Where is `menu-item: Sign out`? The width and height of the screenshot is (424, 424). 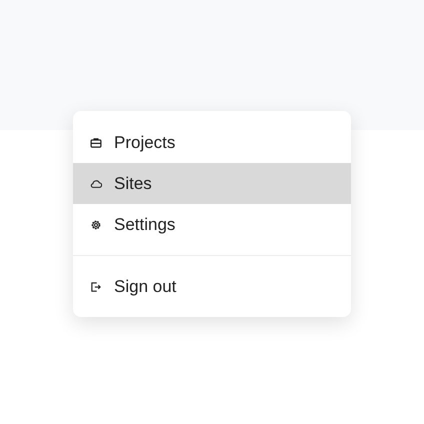 menu-item: Sign out is located at coordinates (212, 286).